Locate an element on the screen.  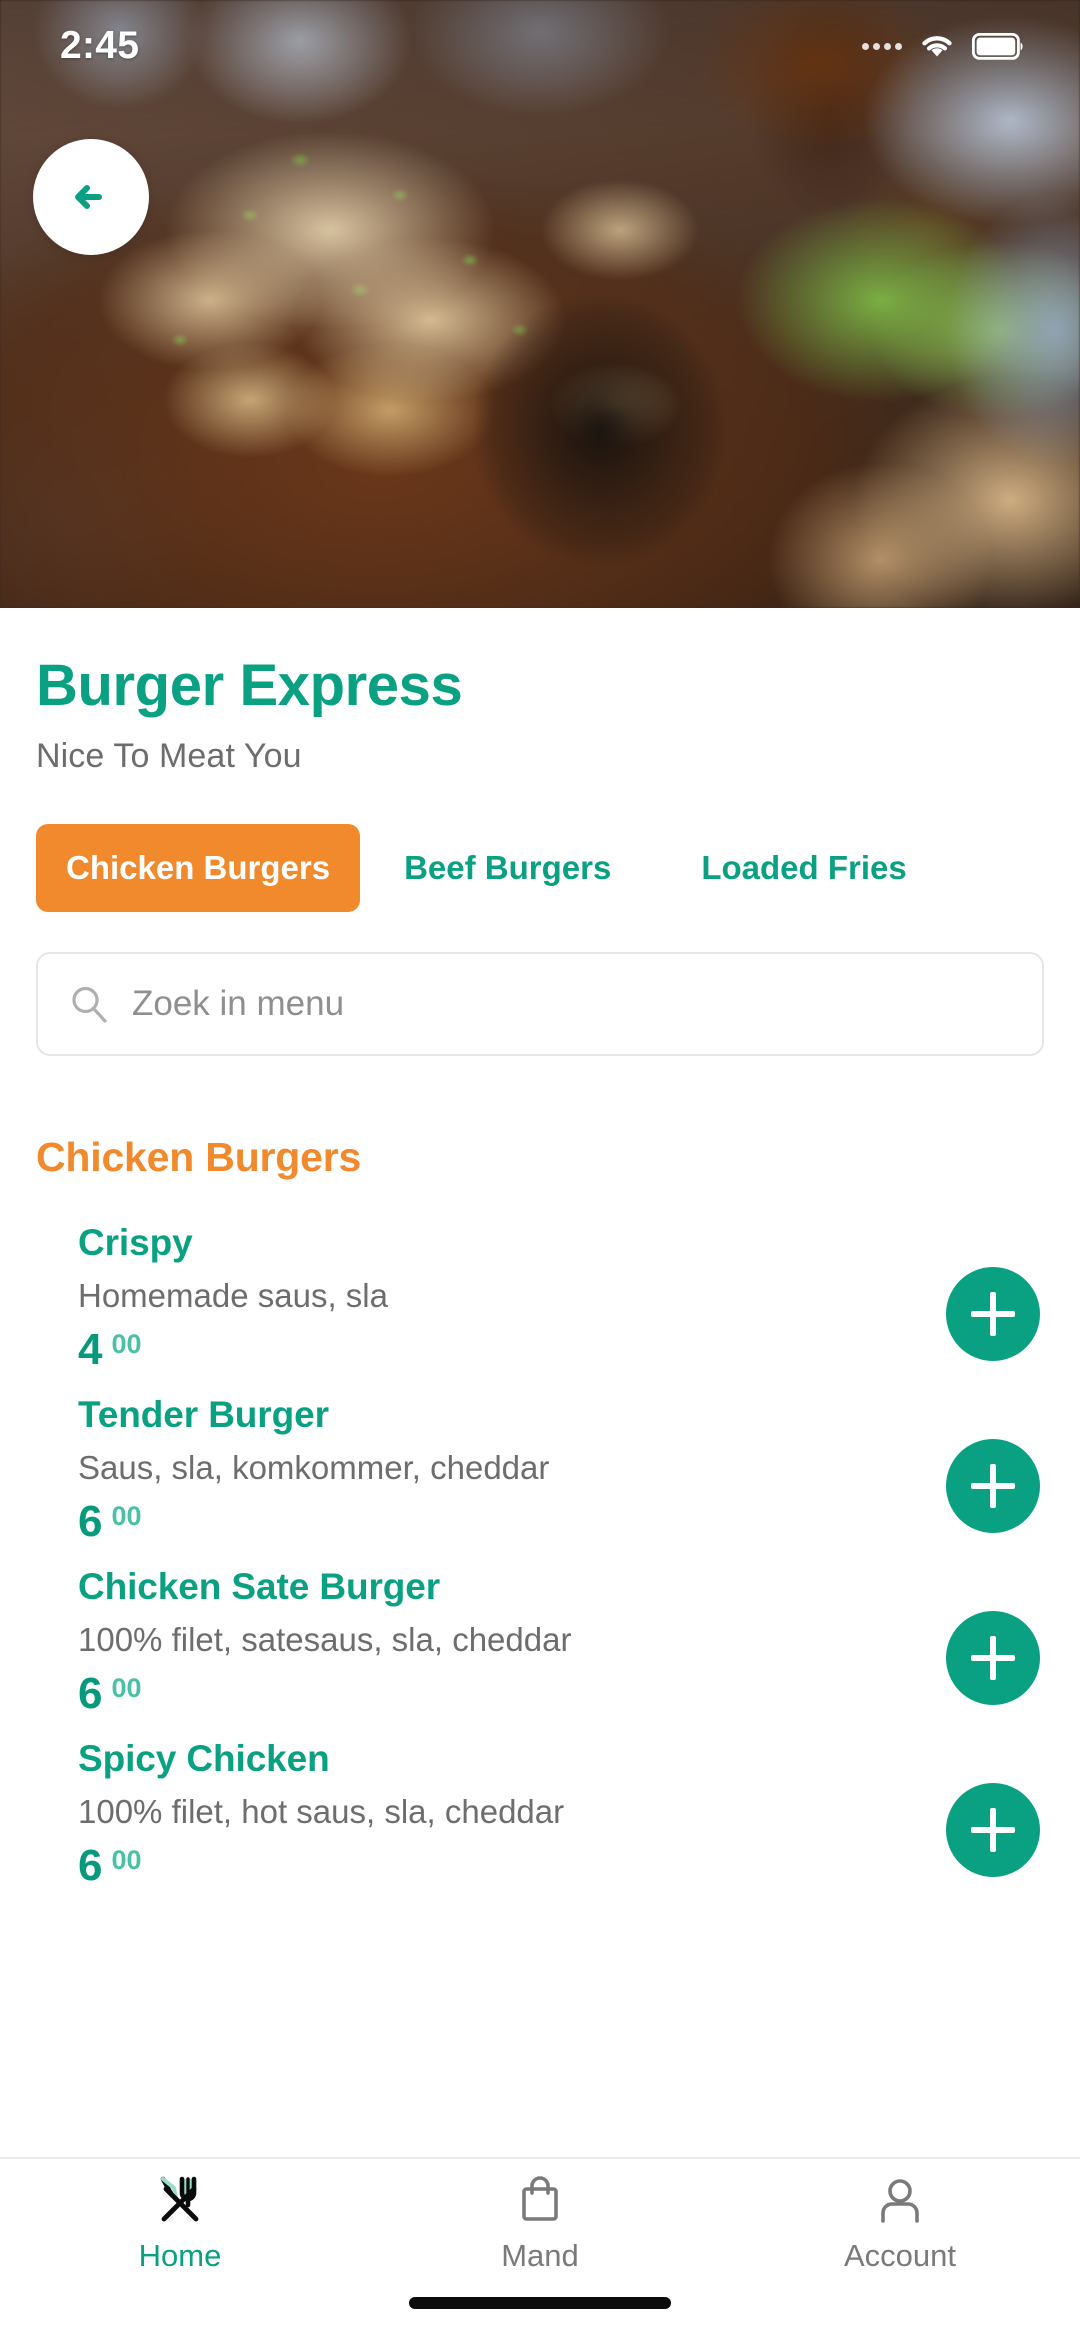
cutlery-icon is located at coordinates (179, 2199).